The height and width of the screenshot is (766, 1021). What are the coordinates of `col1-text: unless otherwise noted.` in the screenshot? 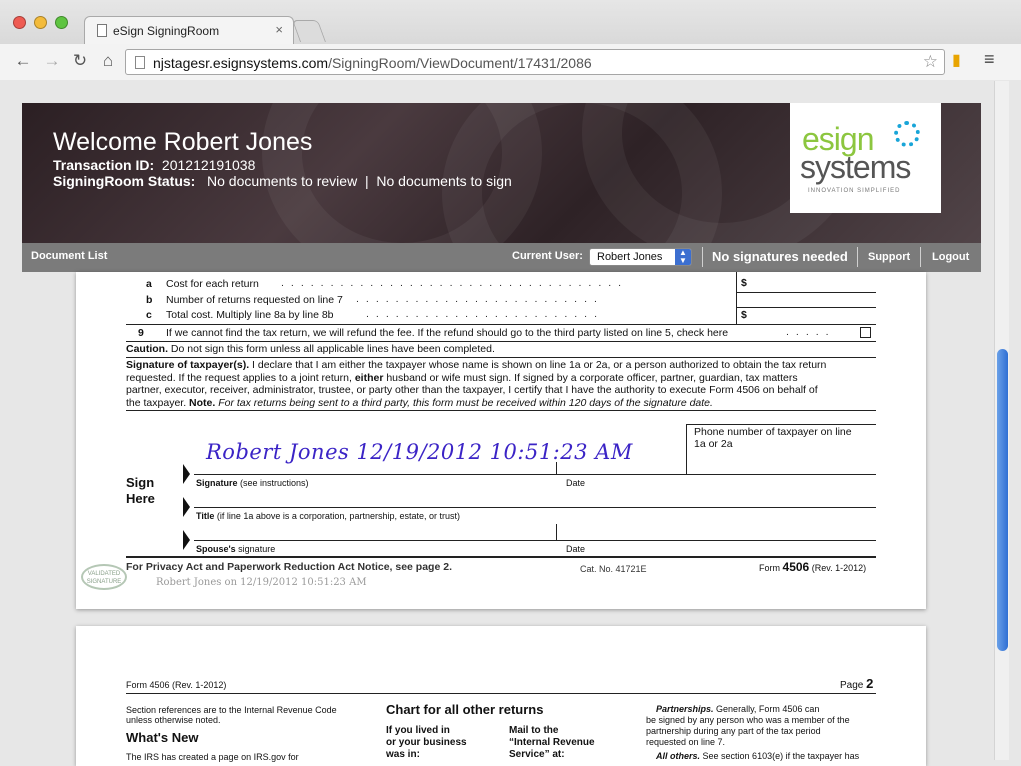 It's located at (173, 720).